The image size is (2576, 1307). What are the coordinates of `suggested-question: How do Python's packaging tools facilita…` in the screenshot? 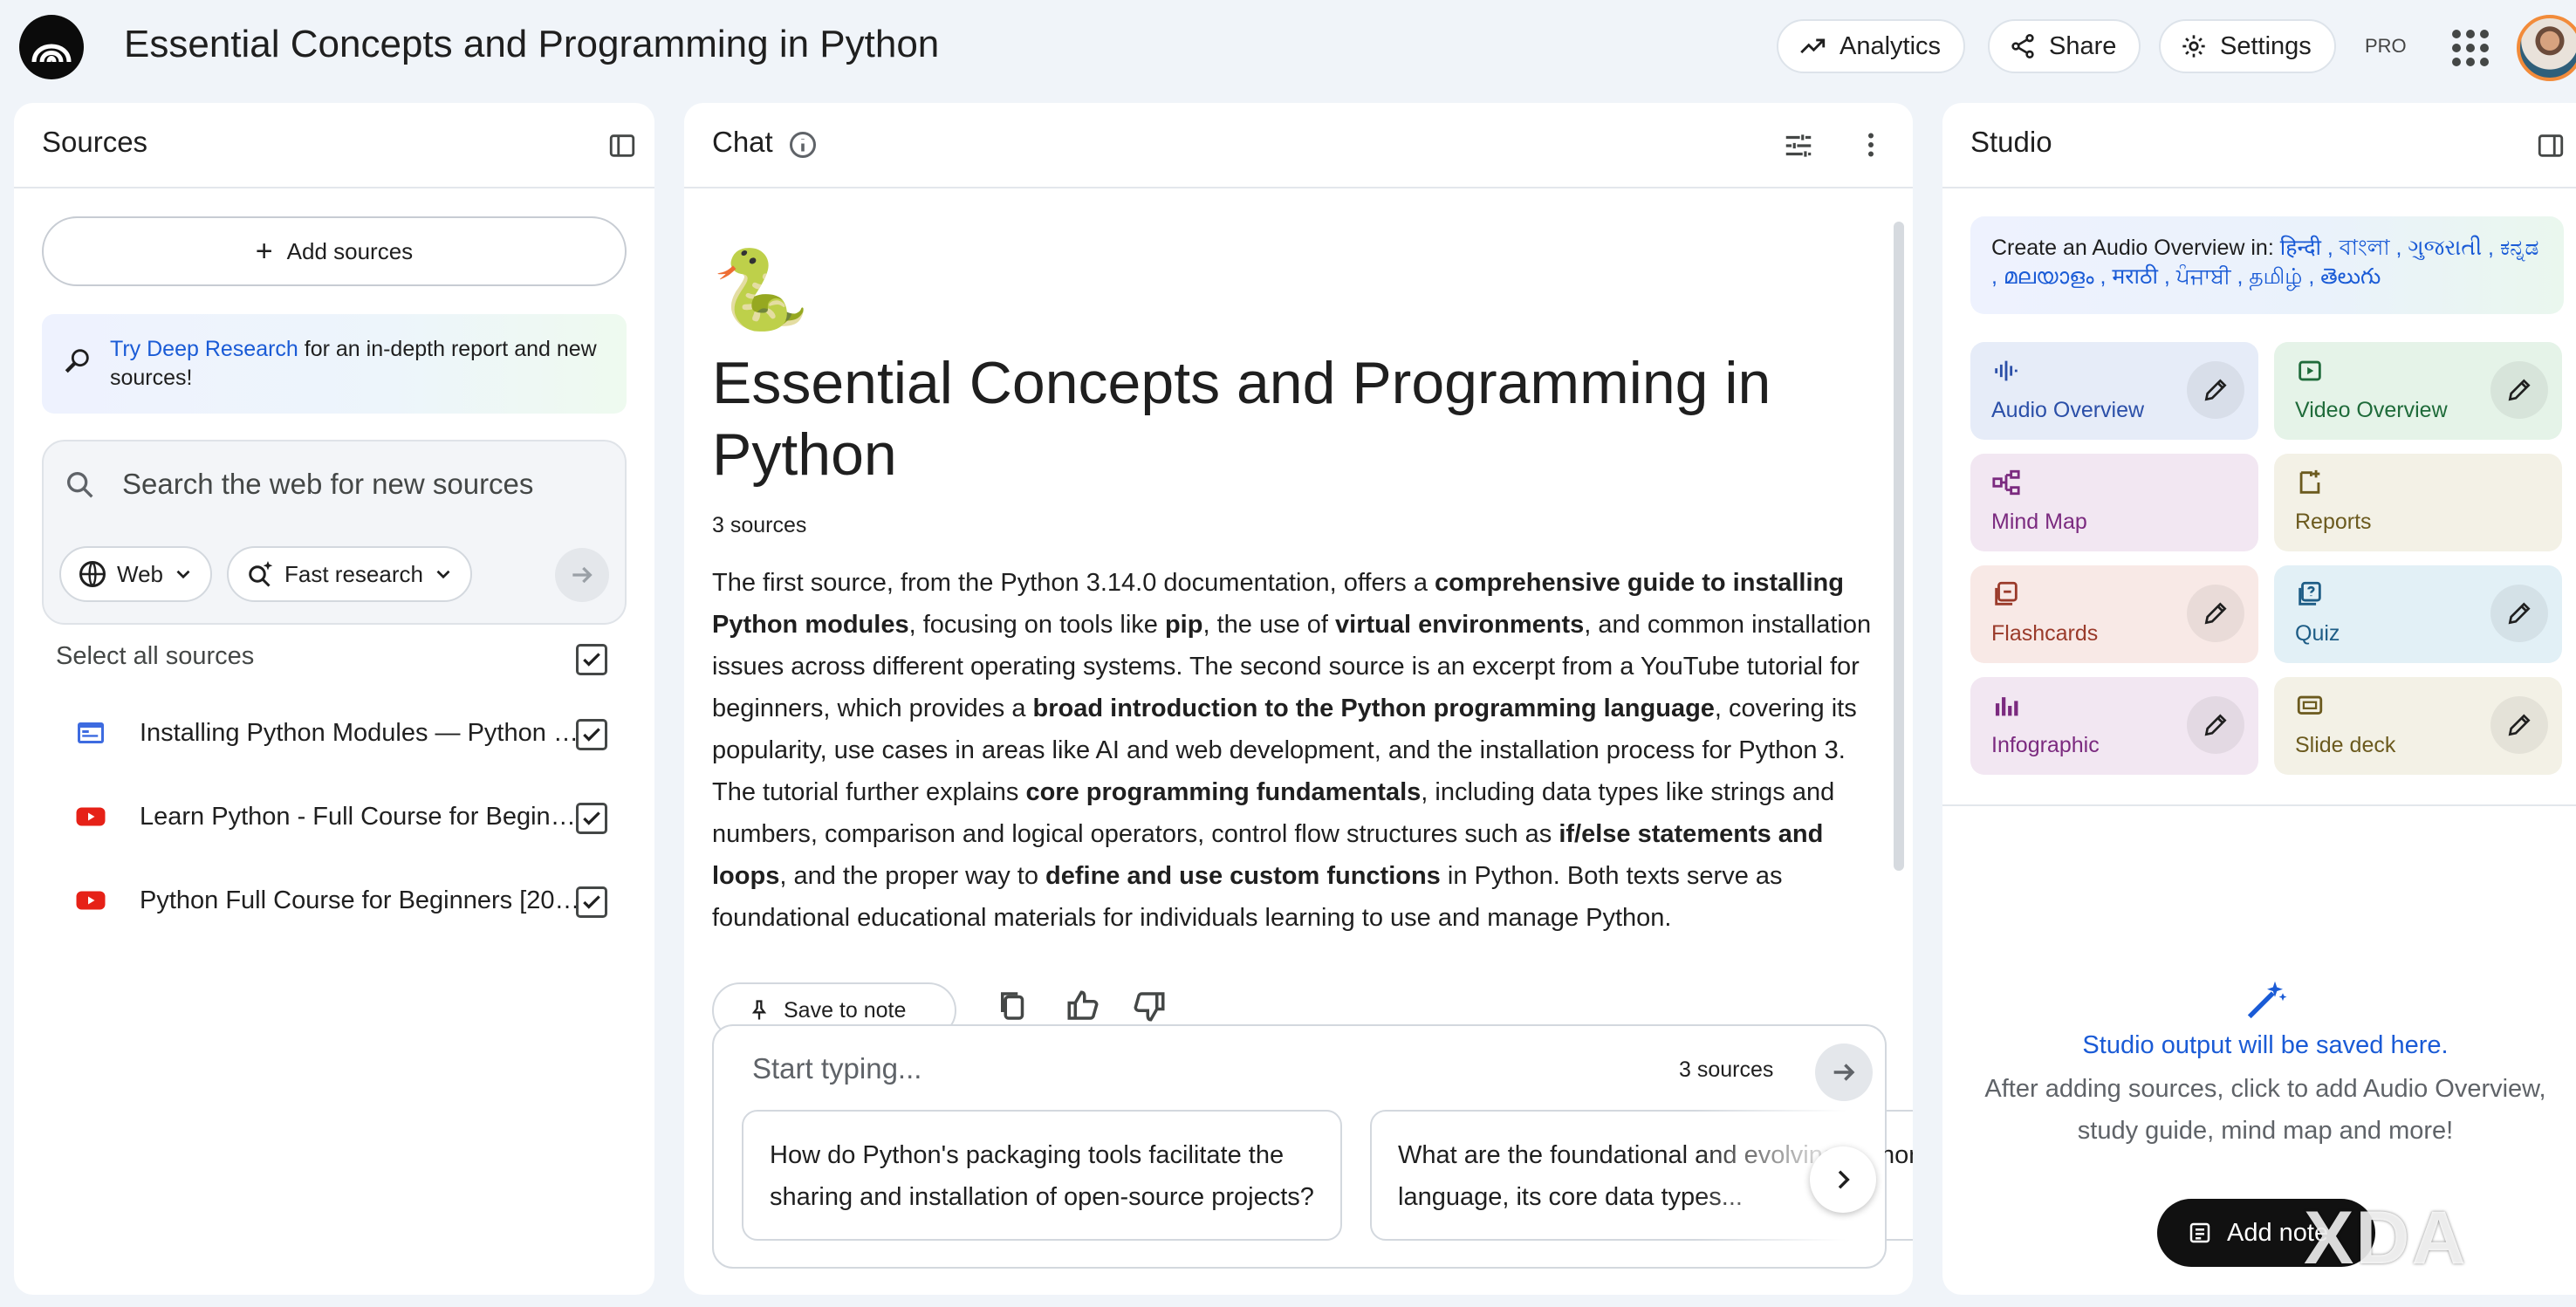 It's located at (1042, 1175).